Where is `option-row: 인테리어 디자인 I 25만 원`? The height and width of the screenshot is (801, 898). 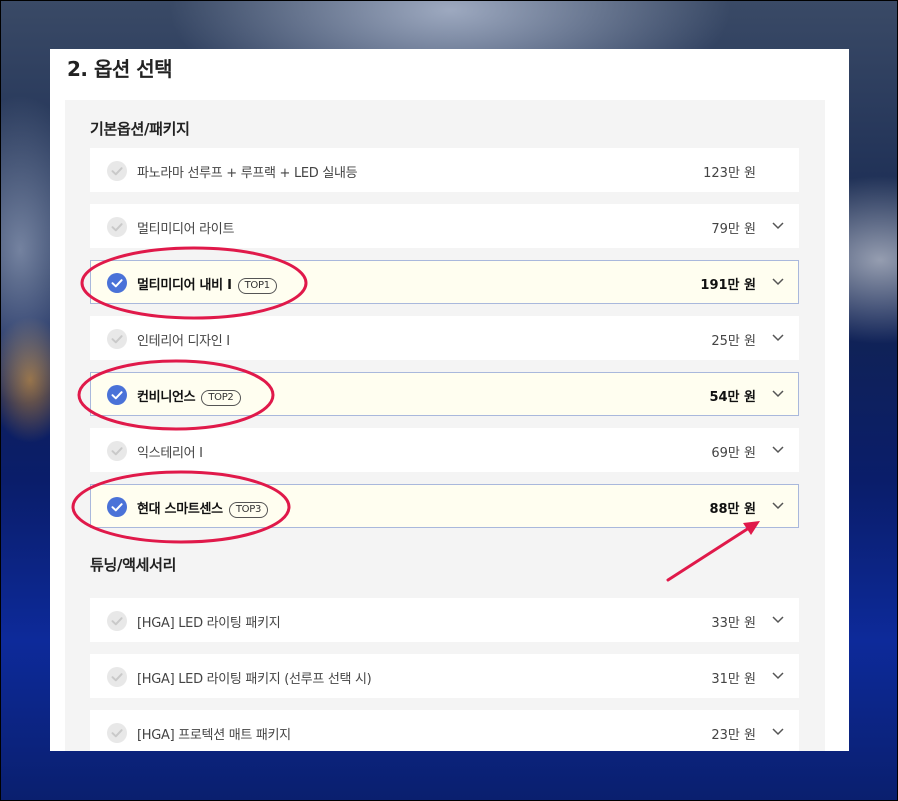 option-row: 인테리어 디자인 I 25만 원 is located at coordinates (444, 338).